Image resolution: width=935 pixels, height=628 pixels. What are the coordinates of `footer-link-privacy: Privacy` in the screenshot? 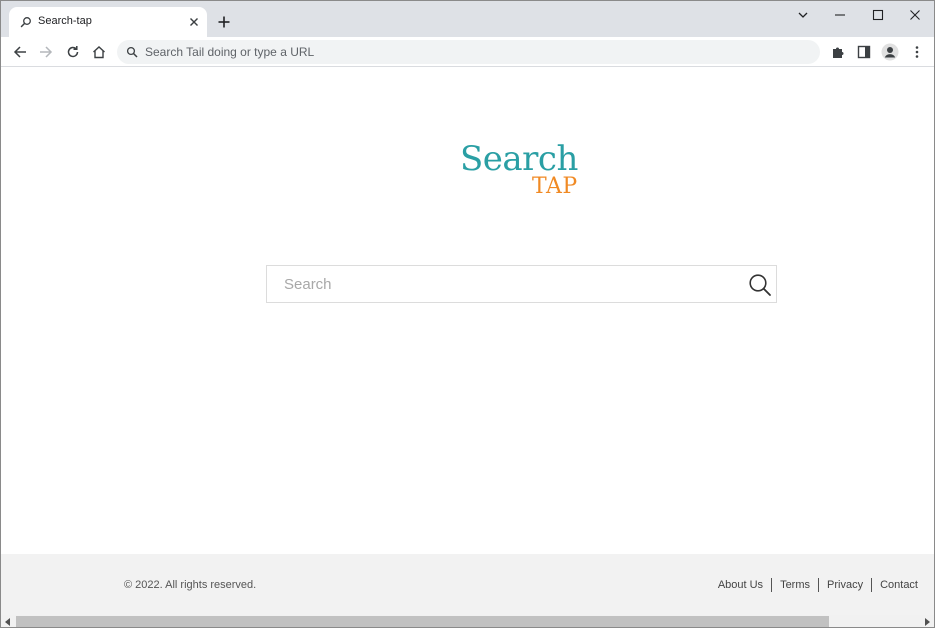 It's located at (845, 585).